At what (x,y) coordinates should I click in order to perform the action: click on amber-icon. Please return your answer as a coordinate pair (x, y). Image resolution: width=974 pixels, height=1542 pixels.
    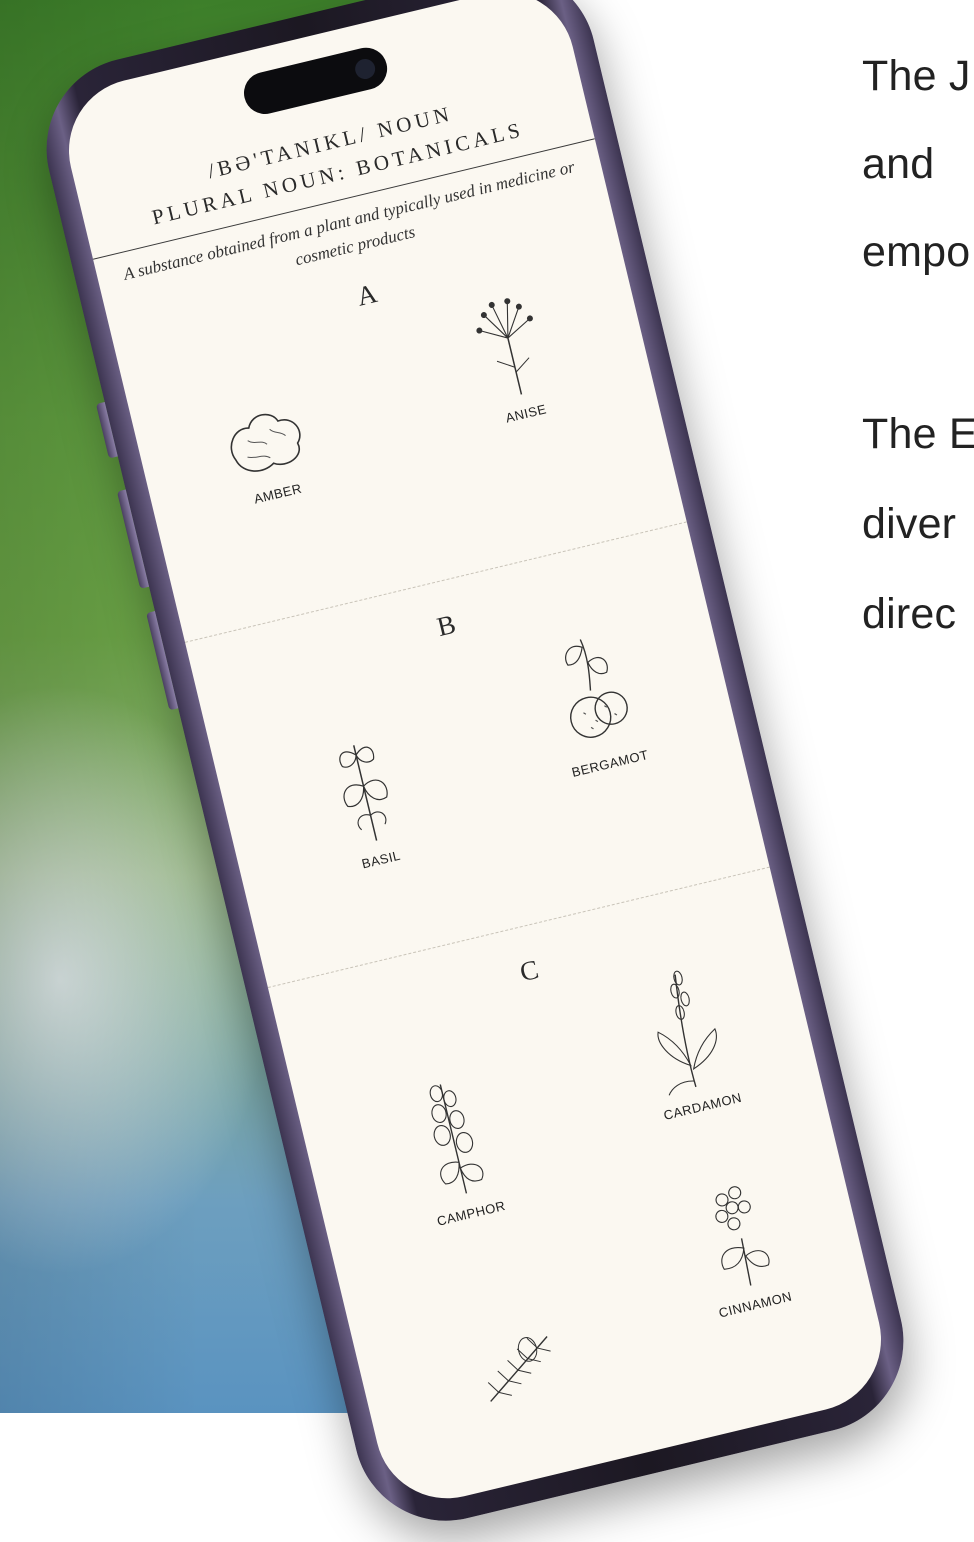
    Looking at the image, I should click on (265, 442).